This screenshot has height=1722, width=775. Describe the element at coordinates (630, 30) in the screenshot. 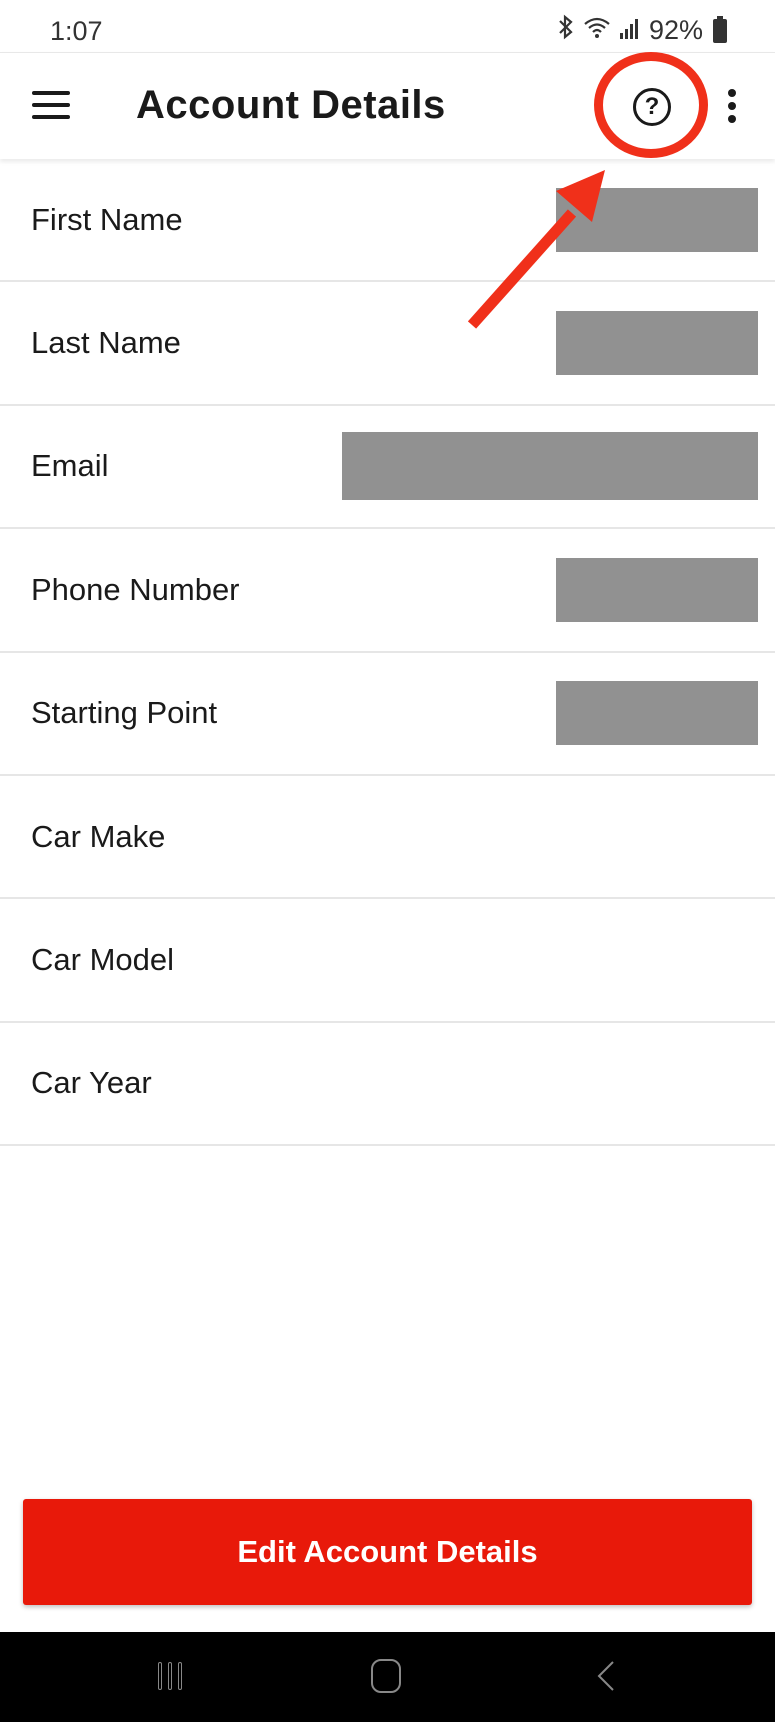

I see `signal-icon` at that location.